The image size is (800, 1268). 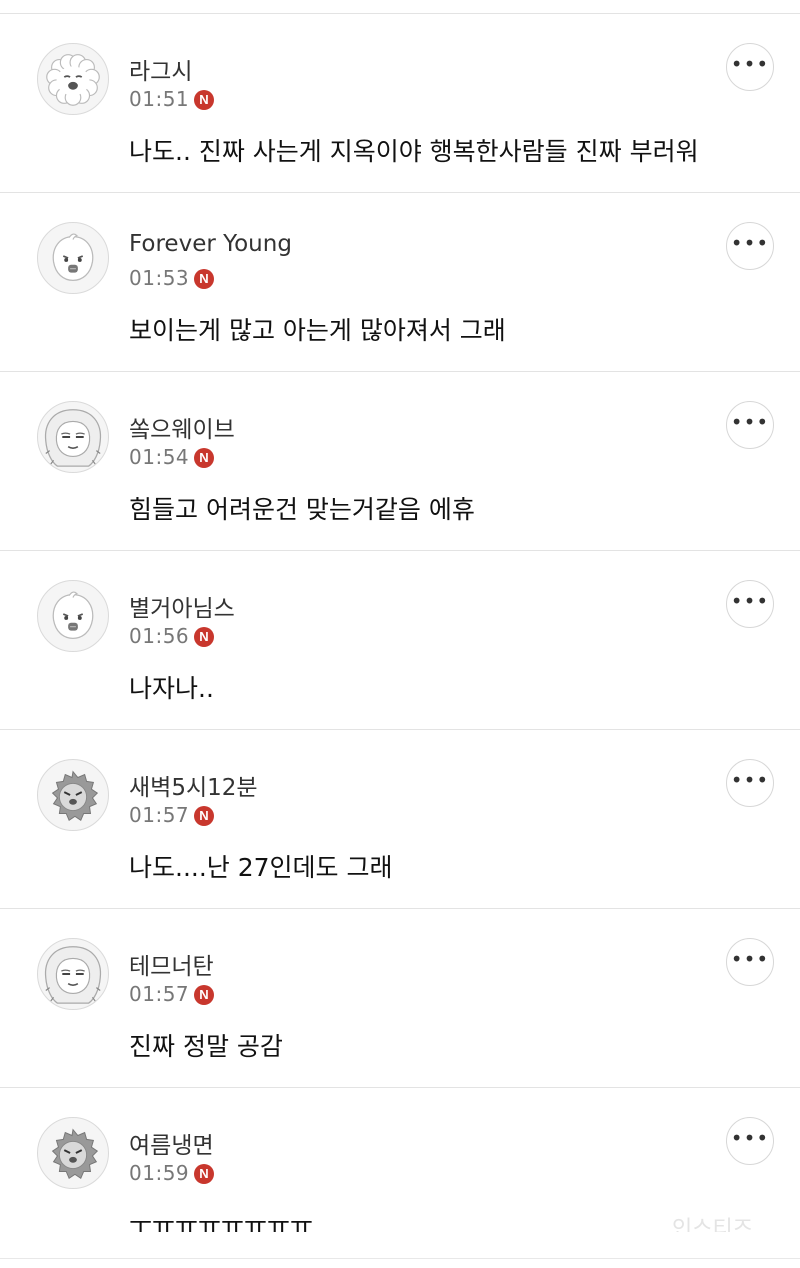 What do you see at coordinates (171, 964) in the screenshot?
I see `comment-nickname: 테므너탄` at bounding box center [171, 964].